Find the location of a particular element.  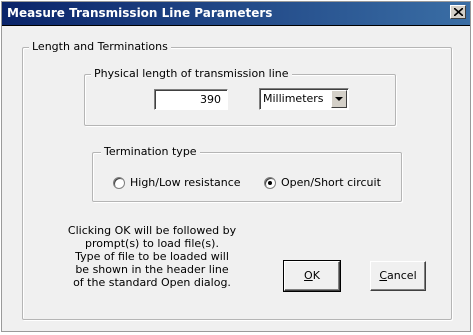

chevron-down-icon is located at coordinates (339, 99).